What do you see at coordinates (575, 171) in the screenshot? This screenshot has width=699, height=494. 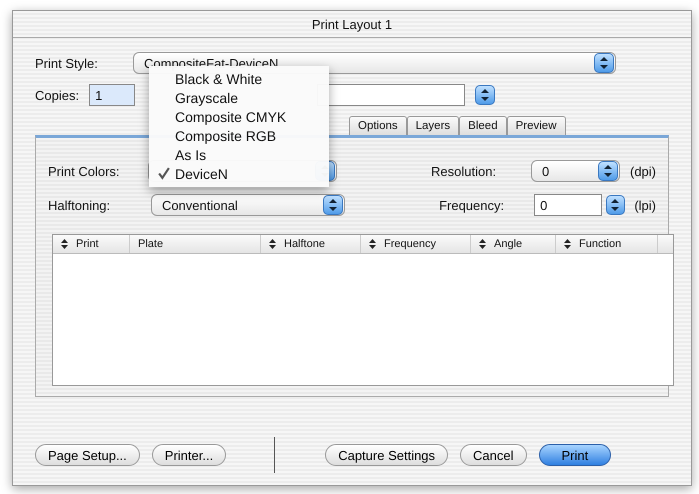 I see `resolution-popup: 0` at bounding box center [575, 171].